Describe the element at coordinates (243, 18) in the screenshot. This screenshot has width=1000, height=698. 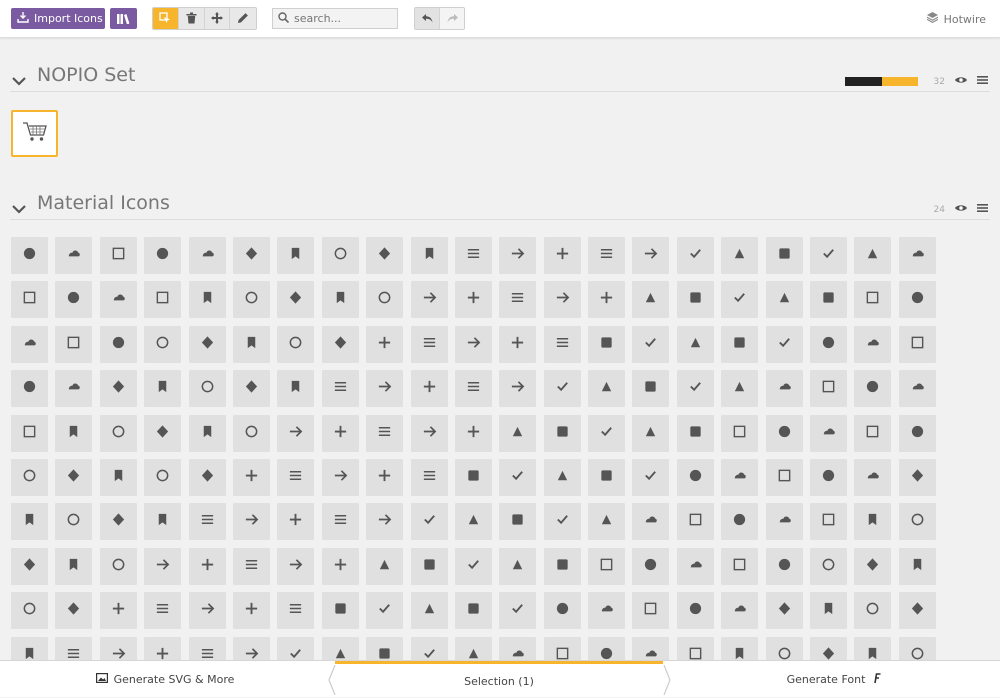
I see `edit-tool` at that location.